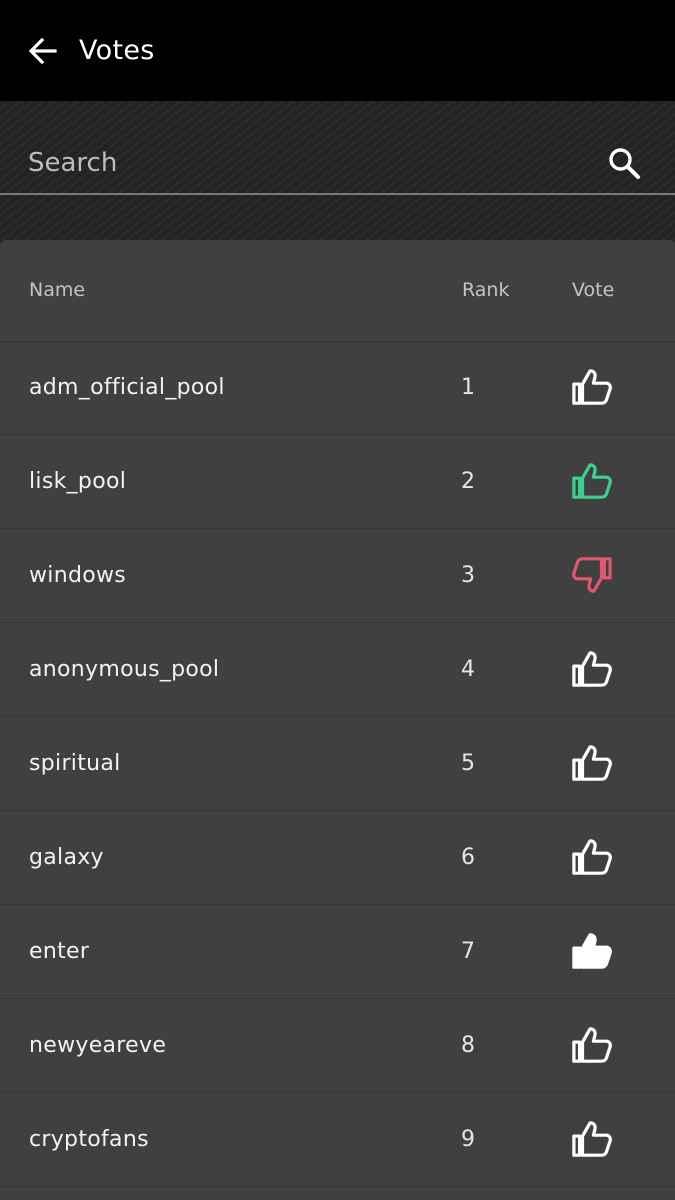 Image resolution: width=675 pixels, height=1200 pixels. Describe the element at coordinates (78, 575) in the screenshot. I see `delegate-name: windows` at that location.